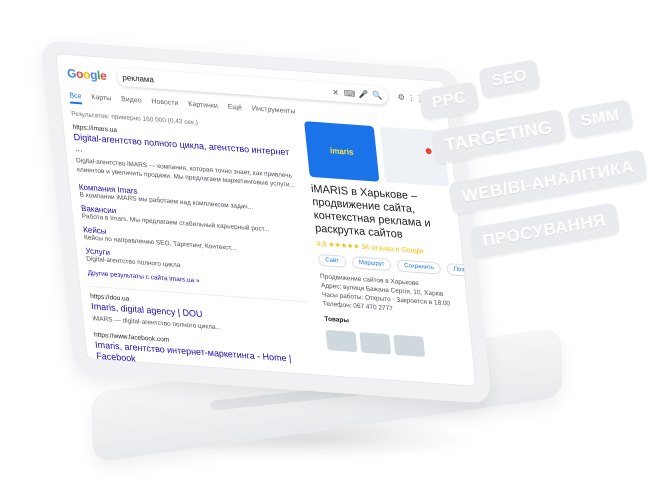 The width and height of the screenshot is (667, 491). What do you see at coordinates (203, 107) in the screenshot?
I see `tab-images: Картинки` at bounding box center [203, 107].